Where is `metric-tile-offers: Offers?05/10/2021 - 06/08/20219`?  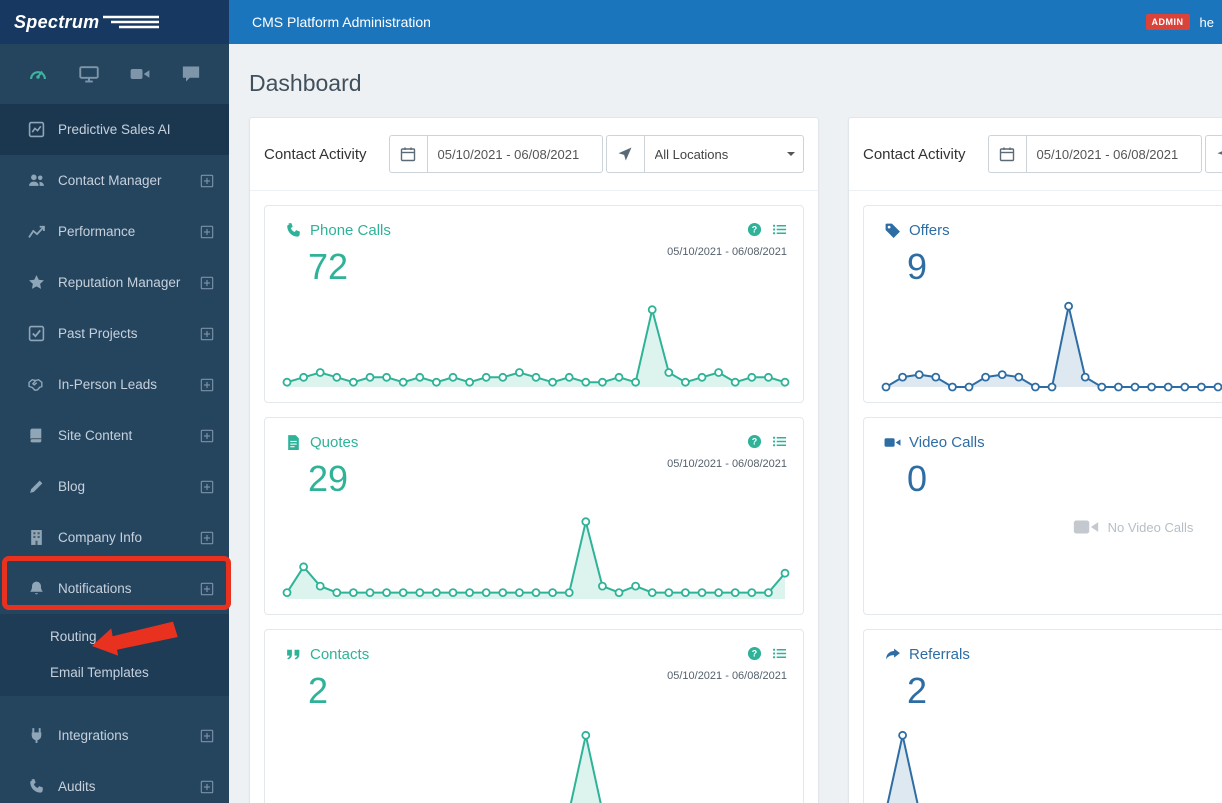 metric-tile-offers: Offers?05/10/2021 - 06/08/20219 is located at coordinates (1042, 304).